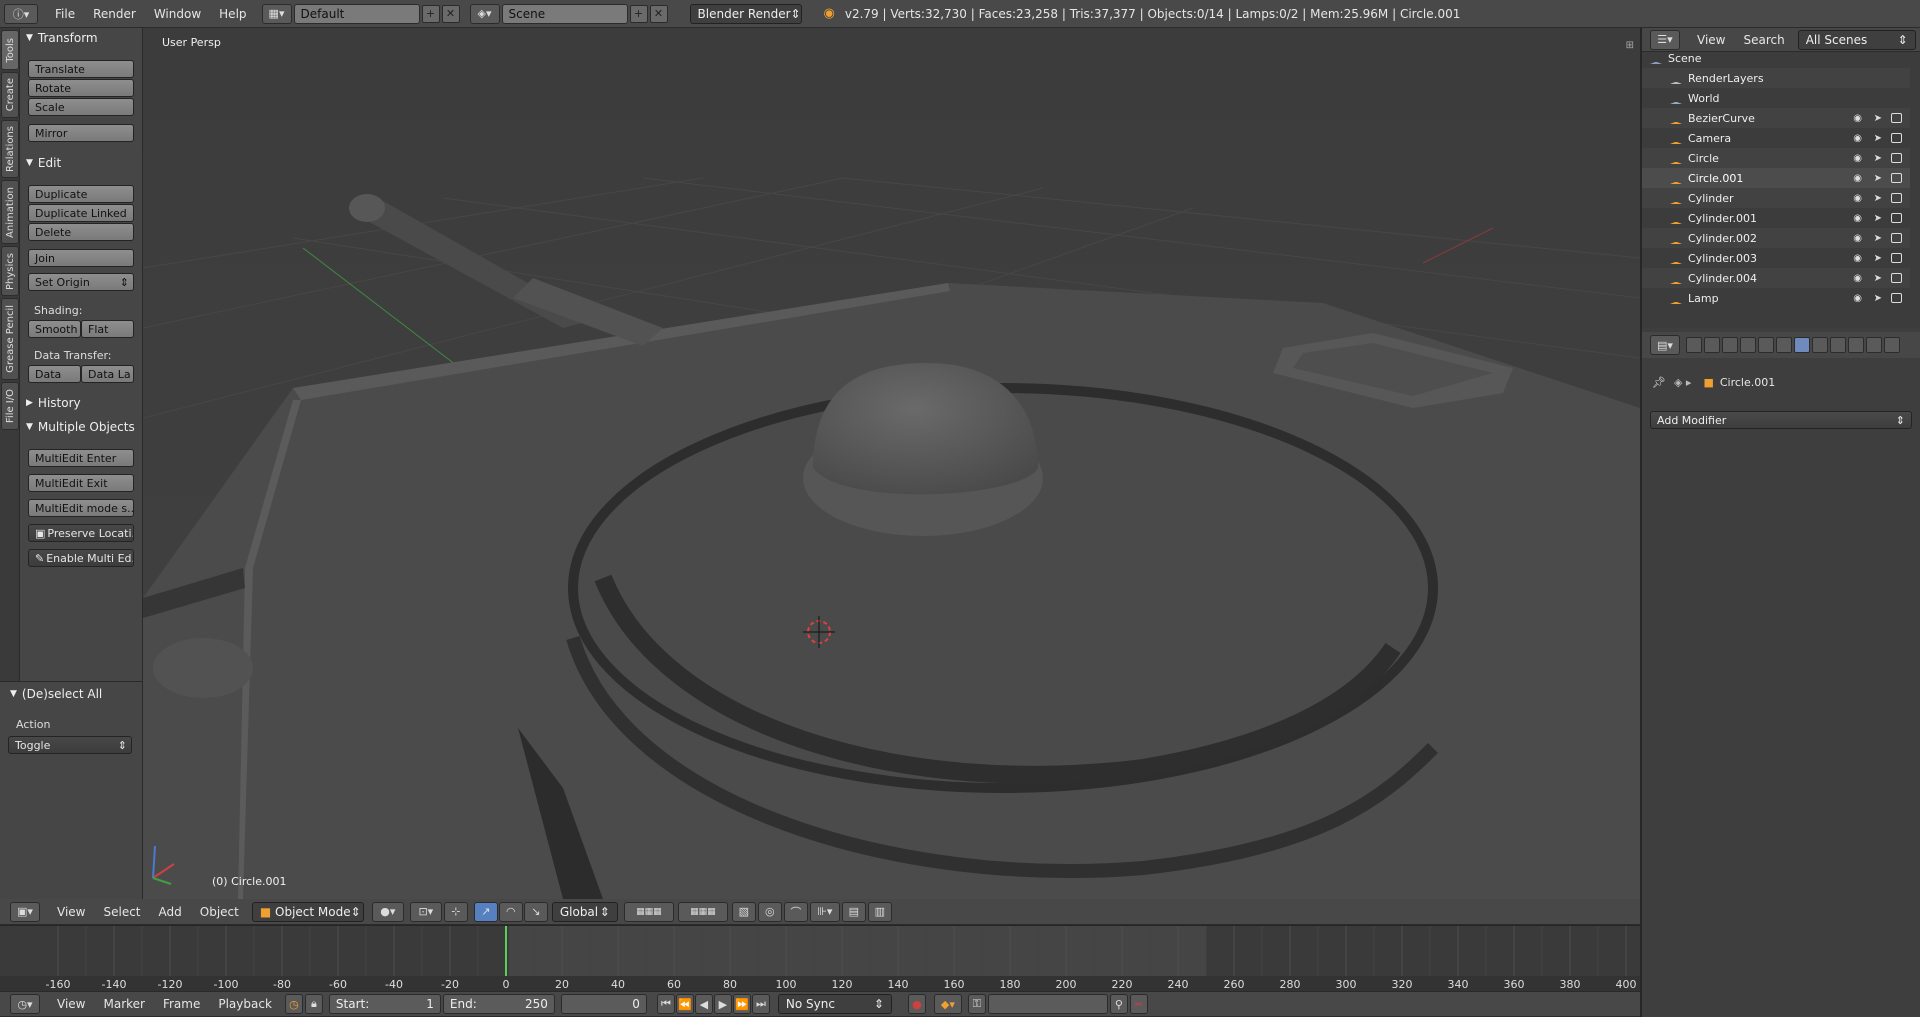 This screenshot has width=1920, height=1017. What do you see at coordinates (722, 1004) in the screenshot?
I see `play-icon: ▶` at bounding box center [722, 1004].